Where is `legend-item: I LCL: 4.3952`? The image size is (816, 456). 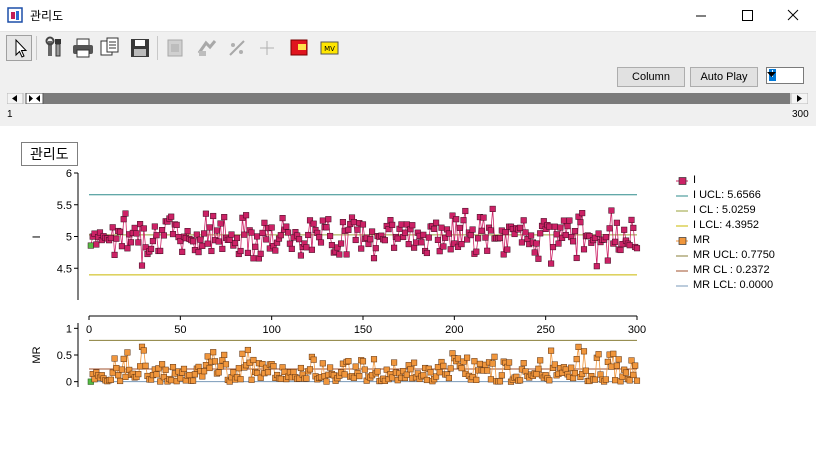
legend-item: I LCL: 4.3952 is located at coordinates (725, 225).